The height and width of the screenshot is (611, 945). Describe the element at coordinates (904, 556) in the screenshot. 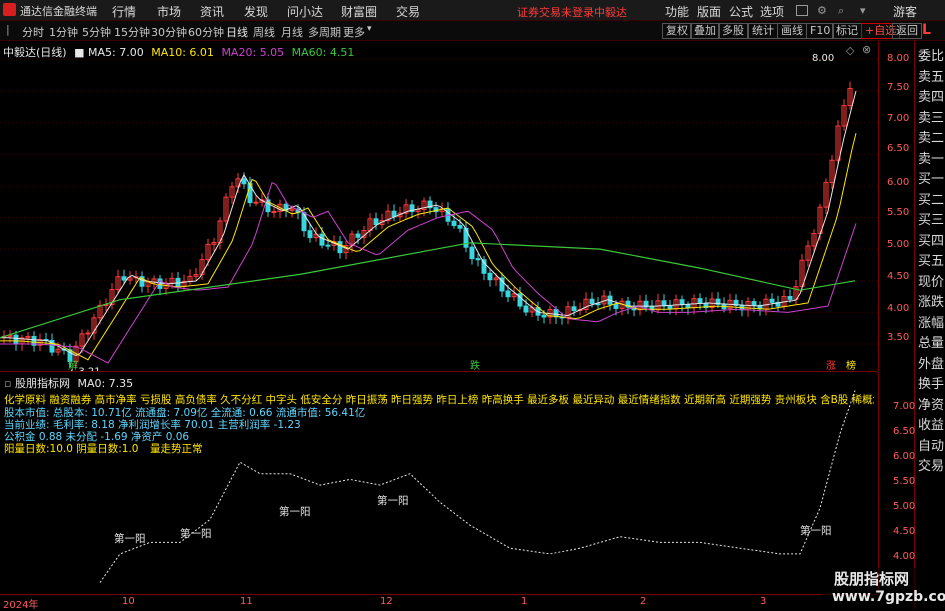

I see `indicator-axis-label: 4.00` at that location.